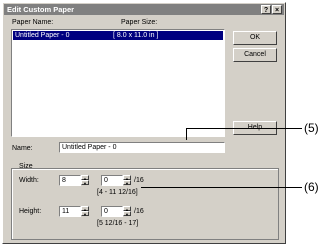  Describe the element at coordinates (70, 211) in the screenshot. I see `height-whole-input: 11` at that location.